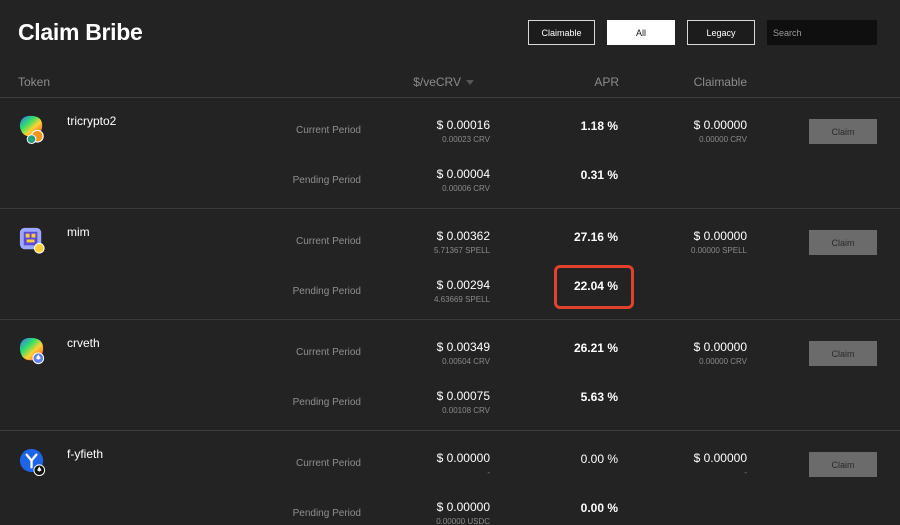 Image resolution: width=900 pixels, height=525 pixels. Describe the element at coordinates (461, 299) in the screenshot. I see `pending-price-sub: 4.63669 SPELL` at that location.